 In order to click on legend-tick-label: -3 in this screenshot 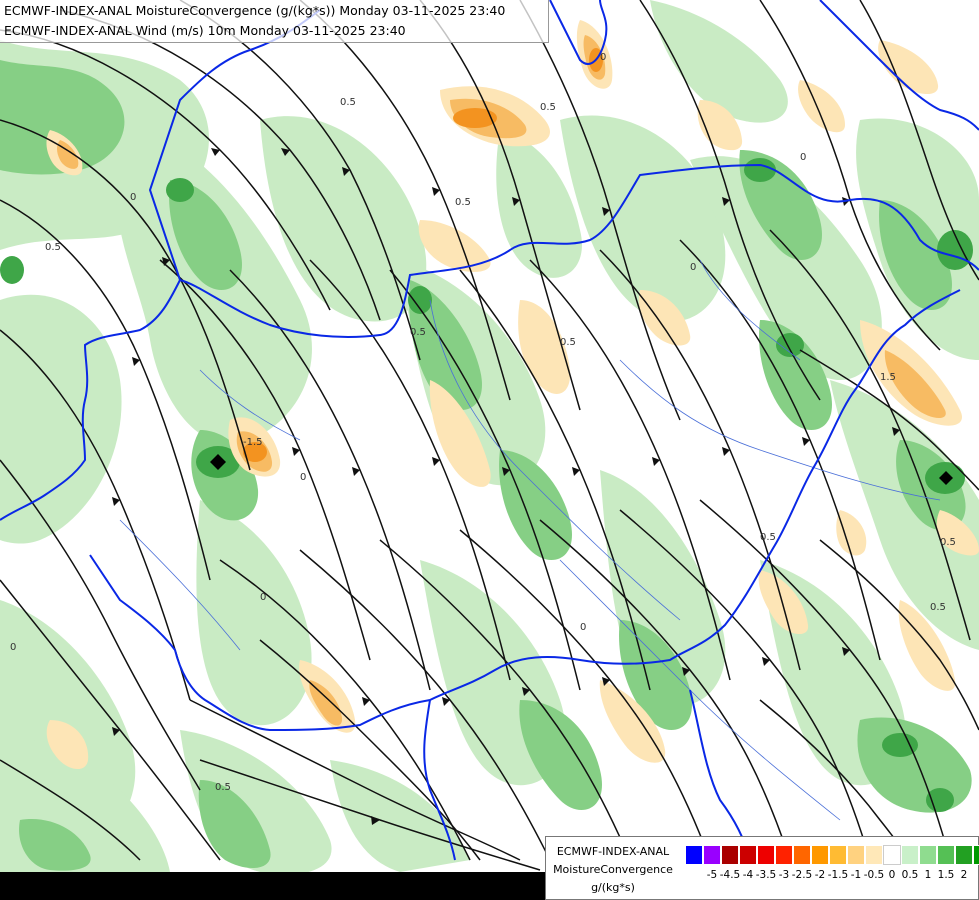, I will do `click(784, 875)`.